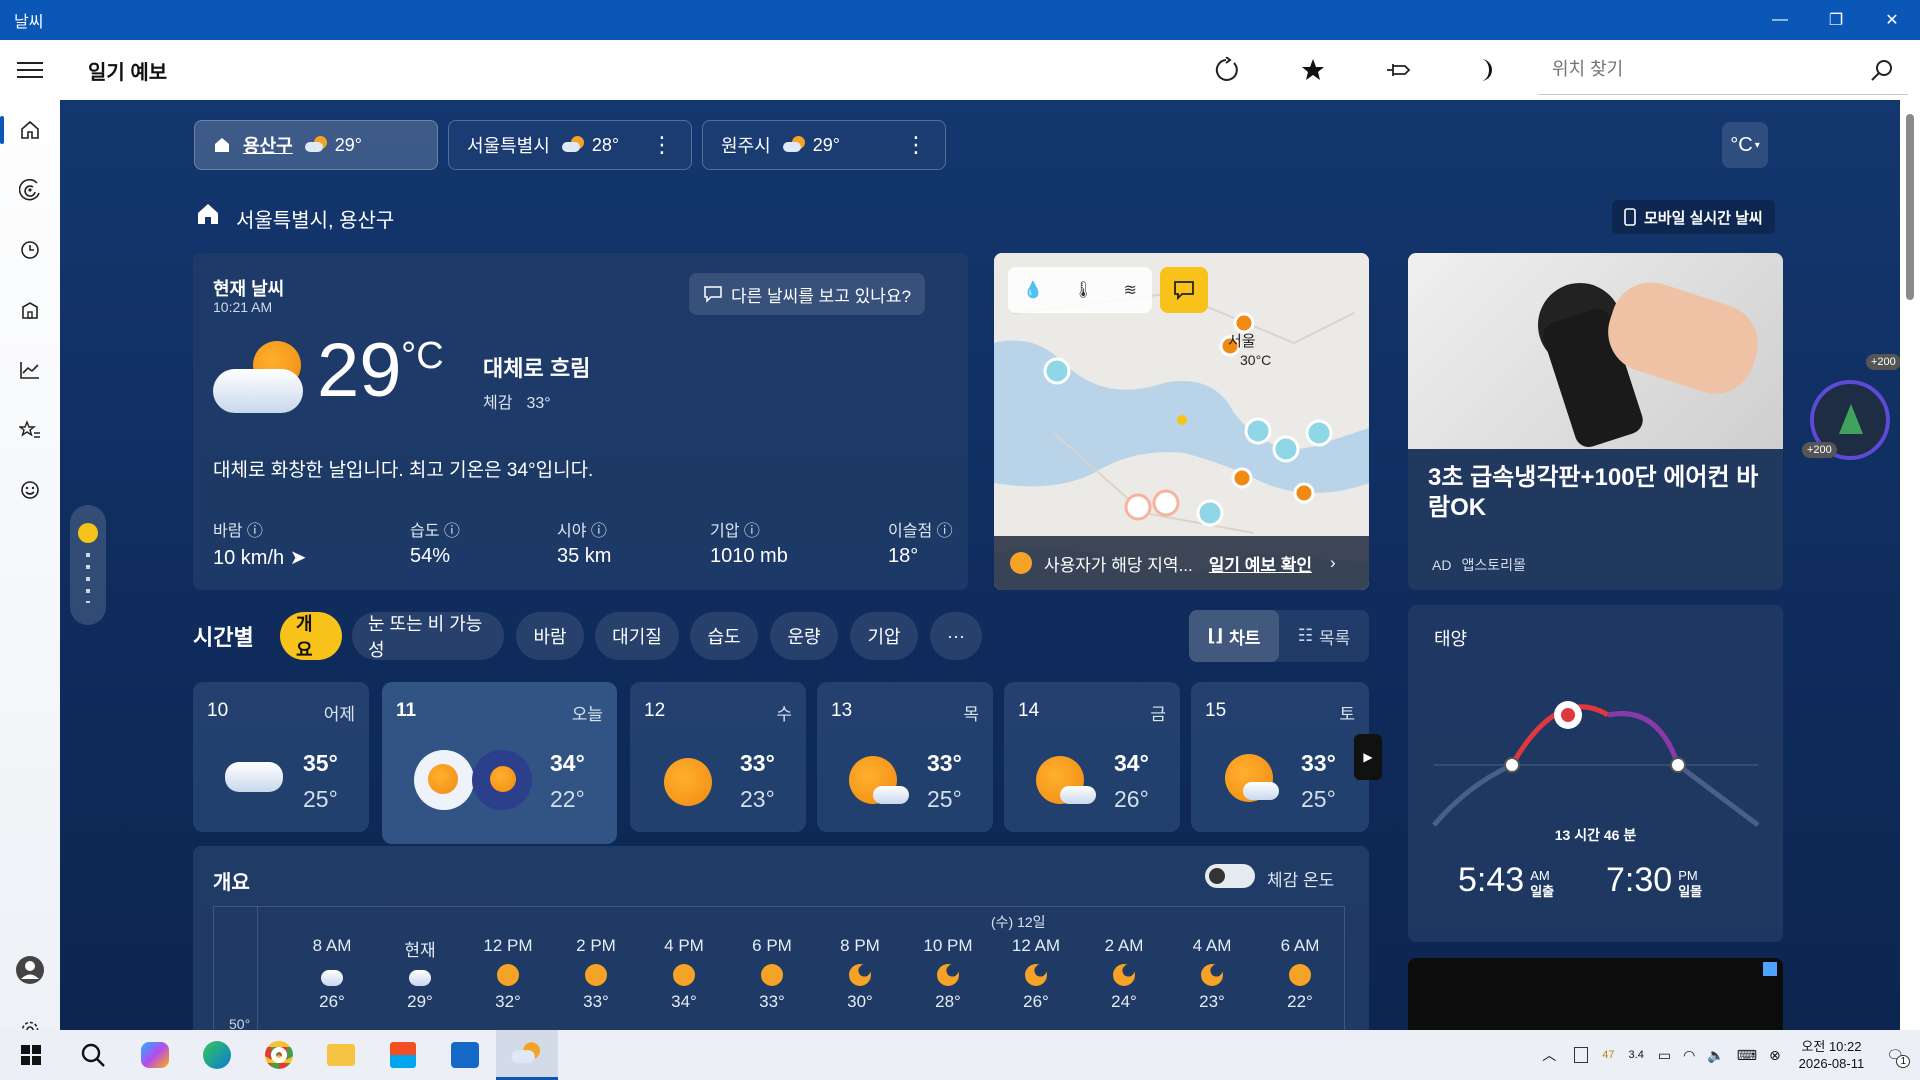  Describe the element at coordinates (1702, 69) in the screenshot. I see `location-search-input` at that location.